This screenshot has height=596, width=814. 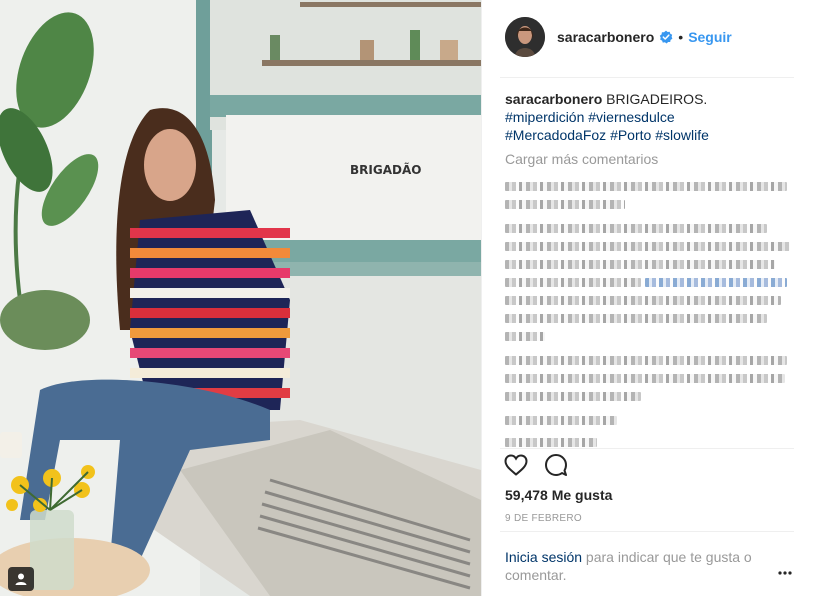 I want to click on likes-count: 59,478 Me gusta, so click(x=558, y=495).